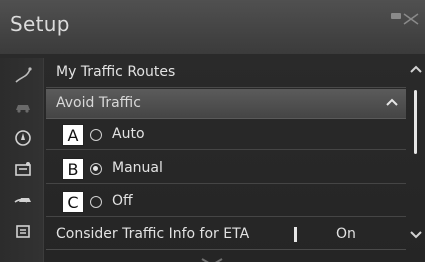 The height and width of the screenshot is (262, 425). I want to click on consider-traffic-eta-value: On, so click(346, 234).